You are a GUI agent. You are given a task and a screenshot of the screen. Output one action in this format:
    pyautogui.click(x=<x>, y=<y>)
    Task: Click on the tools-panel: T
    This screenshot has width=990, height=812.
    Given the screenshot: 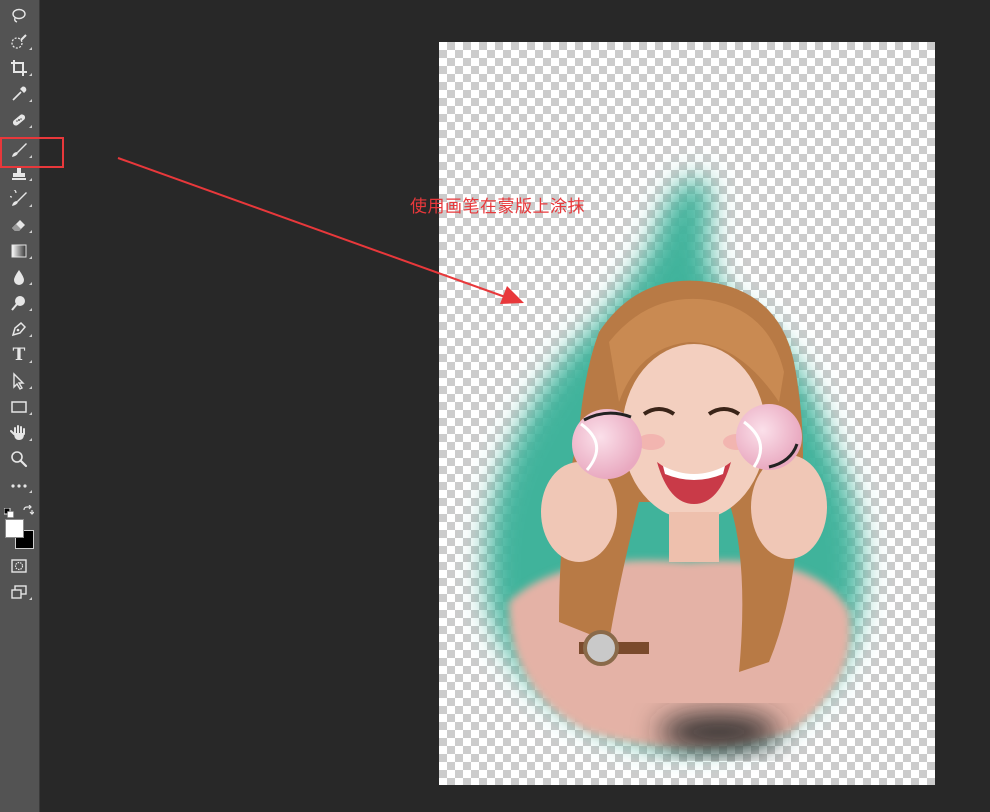 What is the action you would take?
    pyautogui.click(x=20, y=406)
    